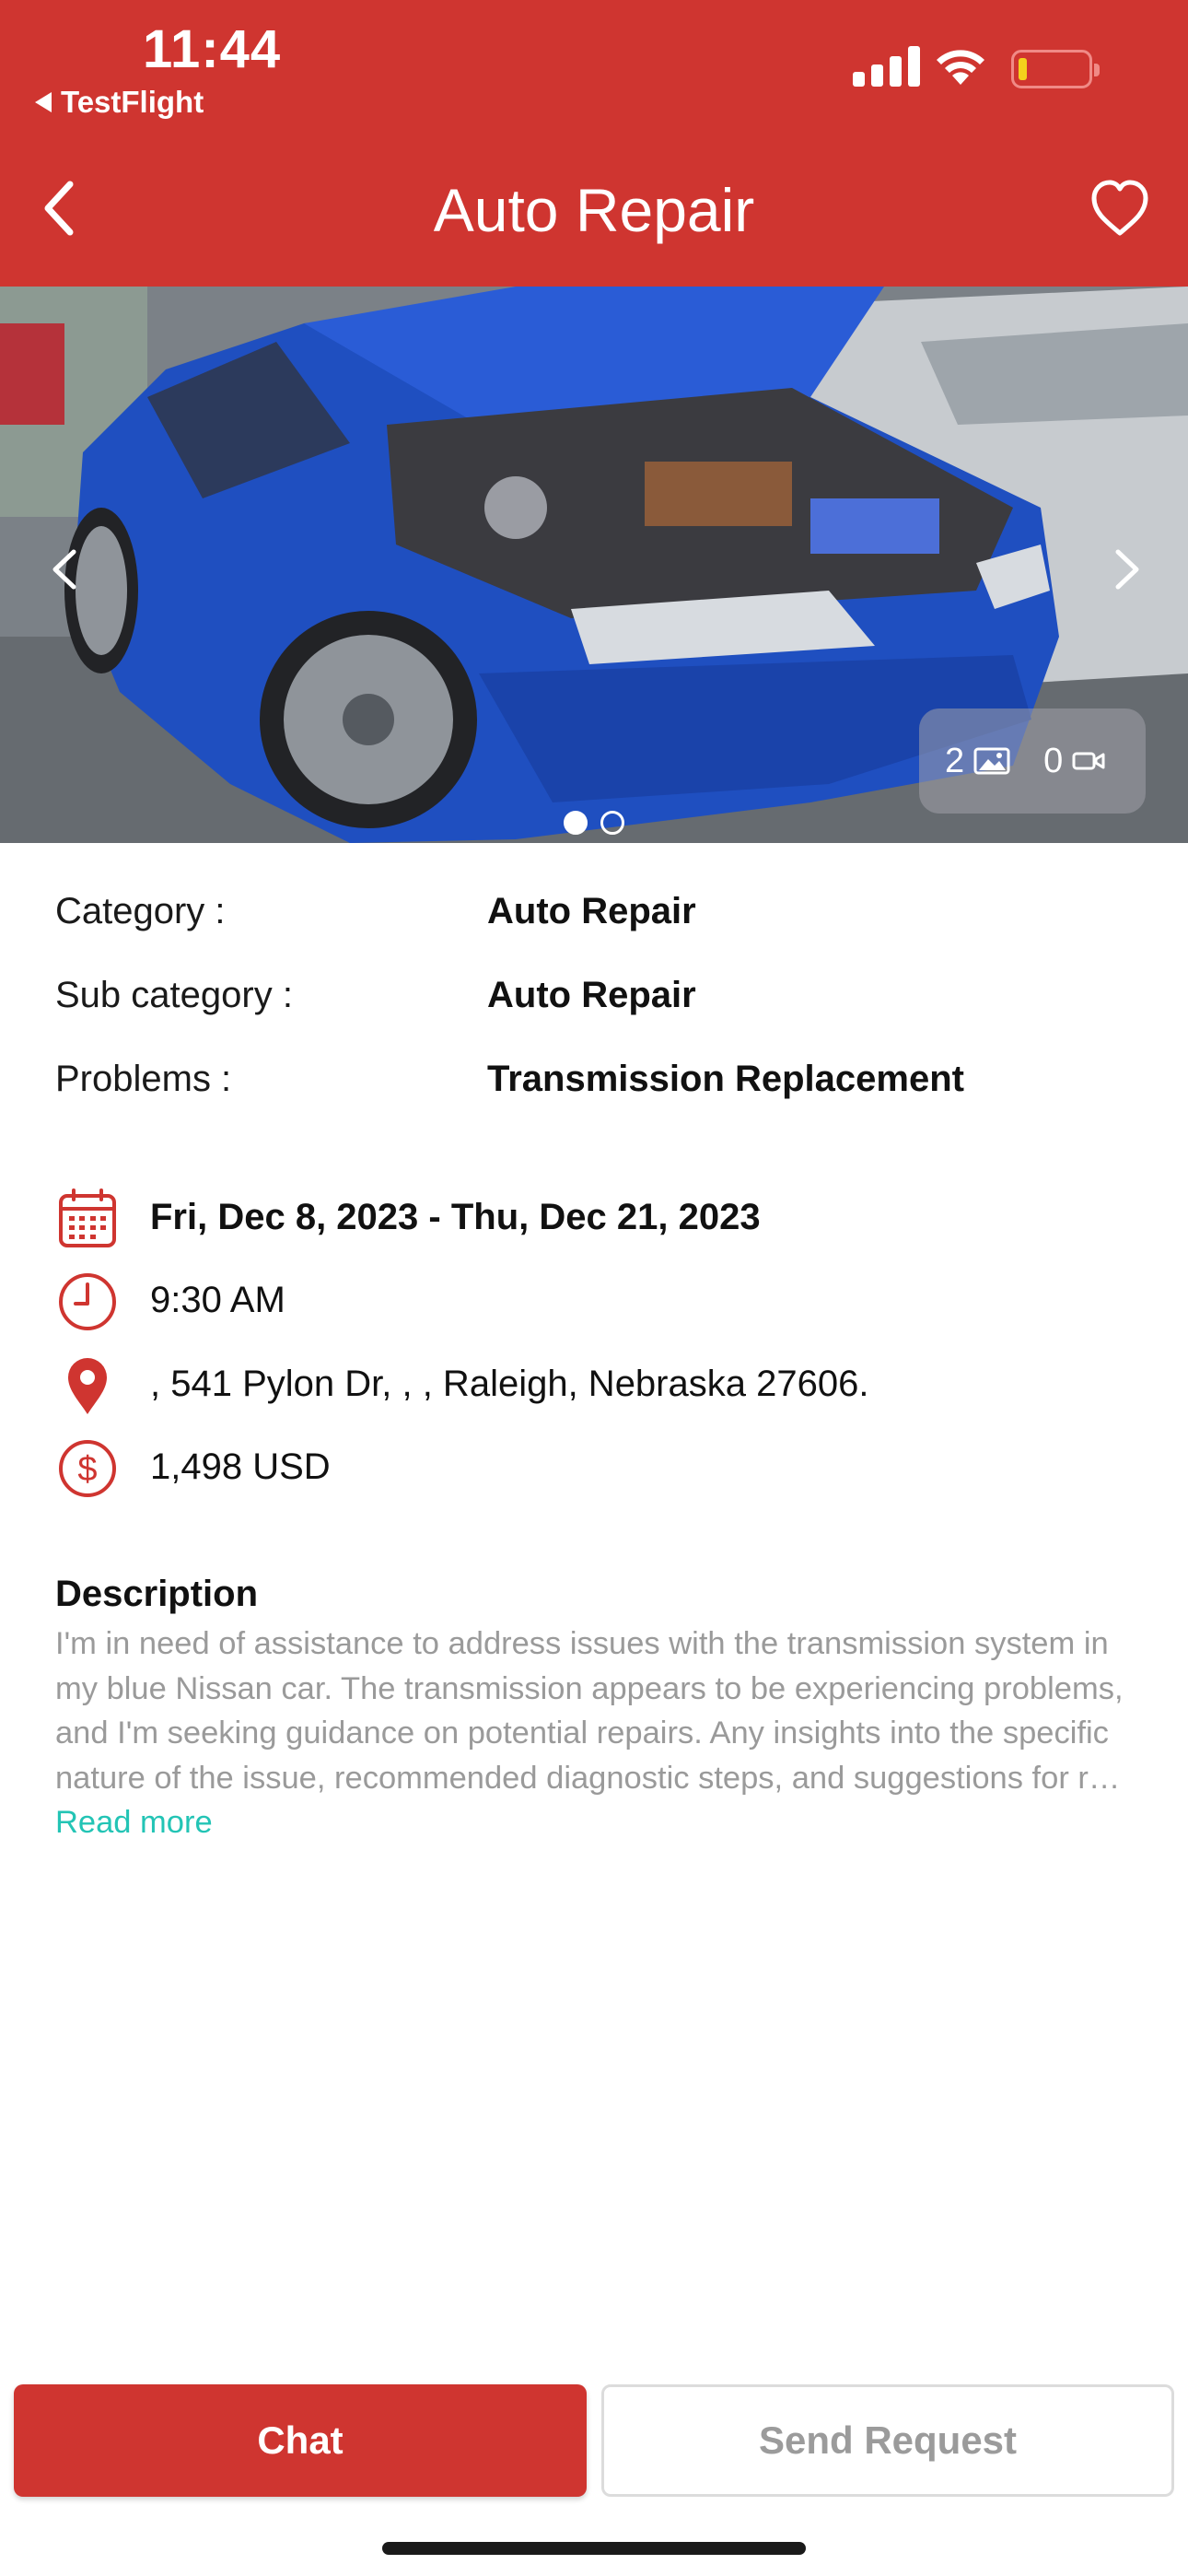 Image resolution: width=1188 pixels, height=2576 pixels. What do you see at coordinates (576, 823) in the screenshot?
I see `carousel-dot-active` at bounding box center [576, 823].